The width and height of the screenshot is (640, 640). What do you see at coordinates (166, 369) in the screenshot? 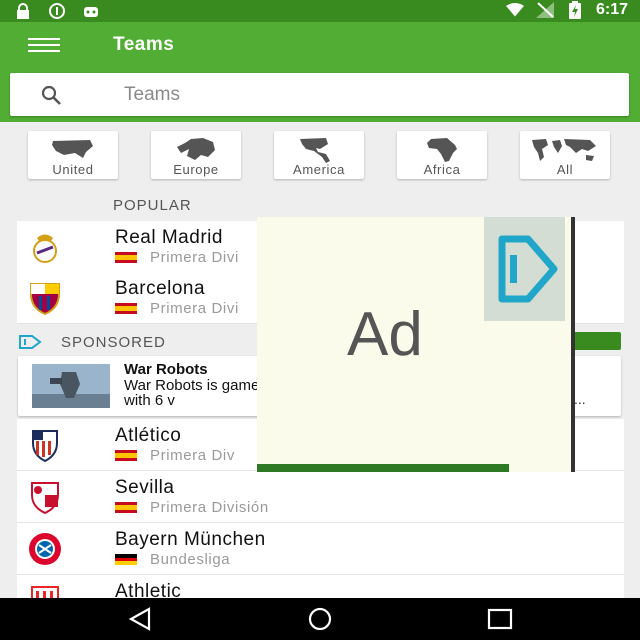
I see `ad-title: War Robots` at bounding box center [166, 369].